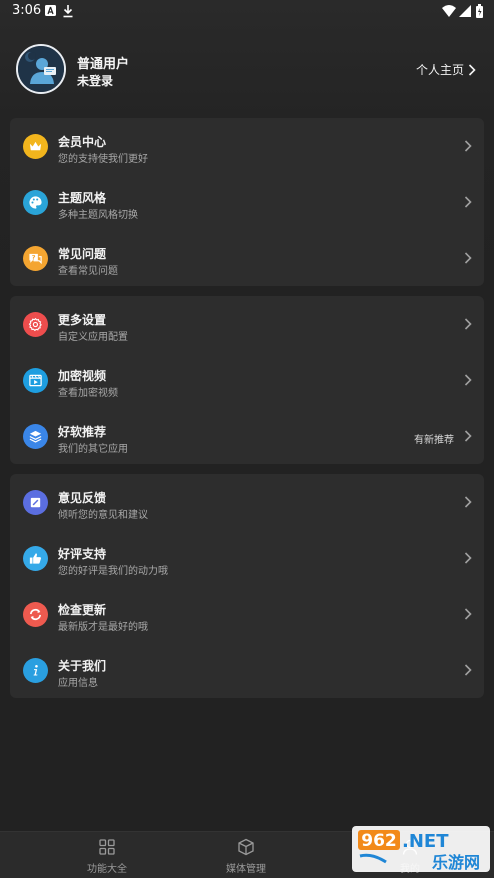 The width and height of the screenshot is (494, 878). I want to click on nav-label: 功能大全, so click(107, 869).